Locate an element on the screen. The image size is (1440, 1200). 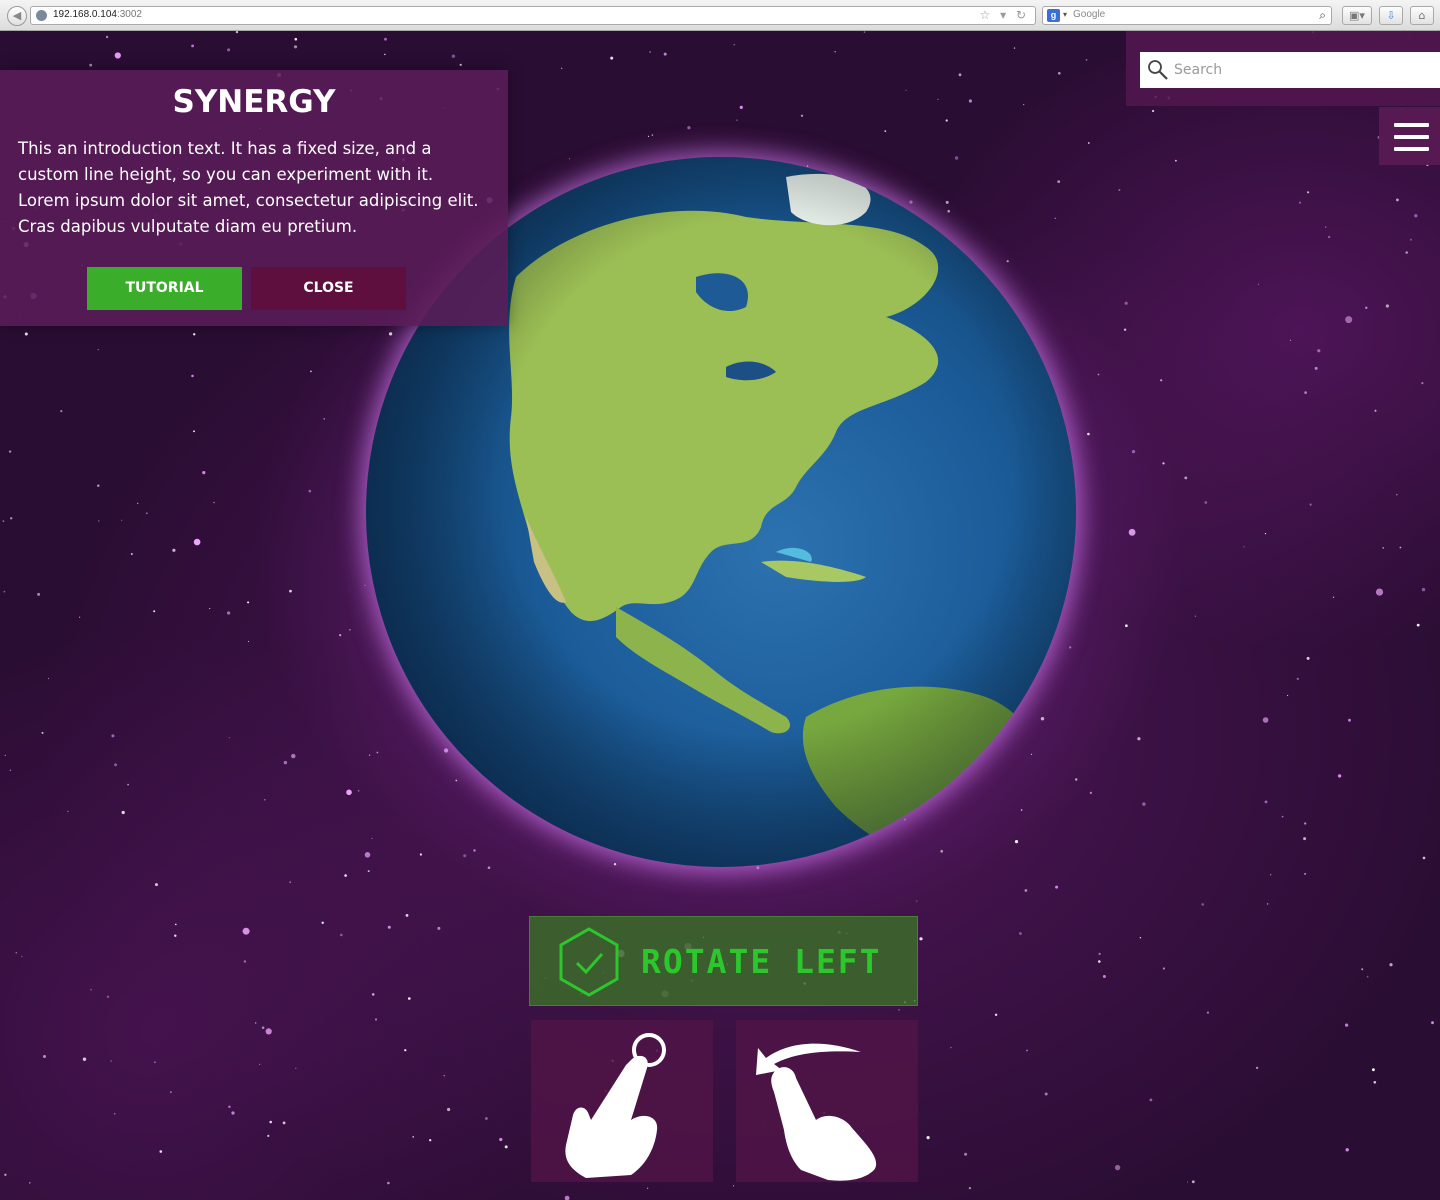
url-text: 192.168.0.104:3002 is located at coordinates (97, 14).